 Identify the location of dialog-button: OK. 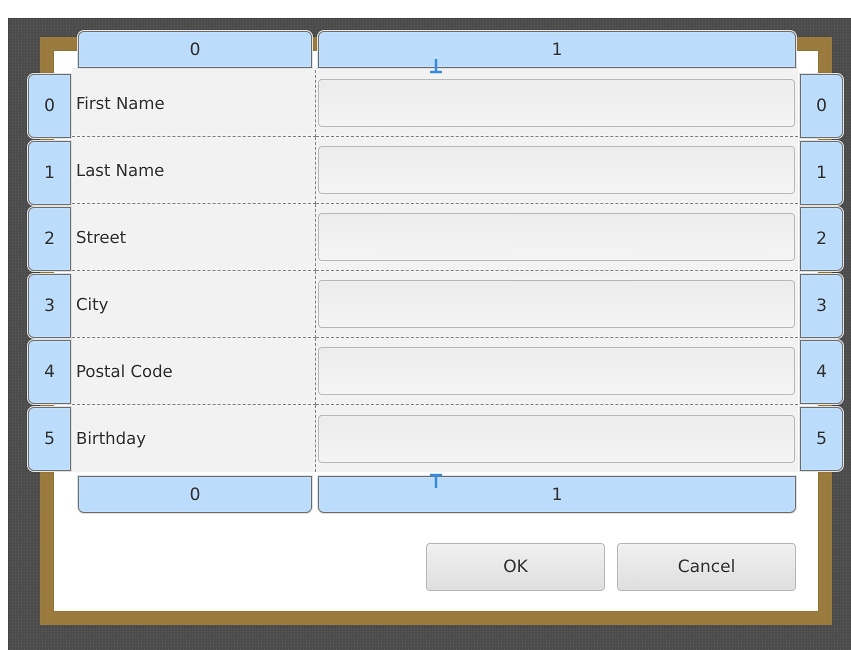
(515, 567).